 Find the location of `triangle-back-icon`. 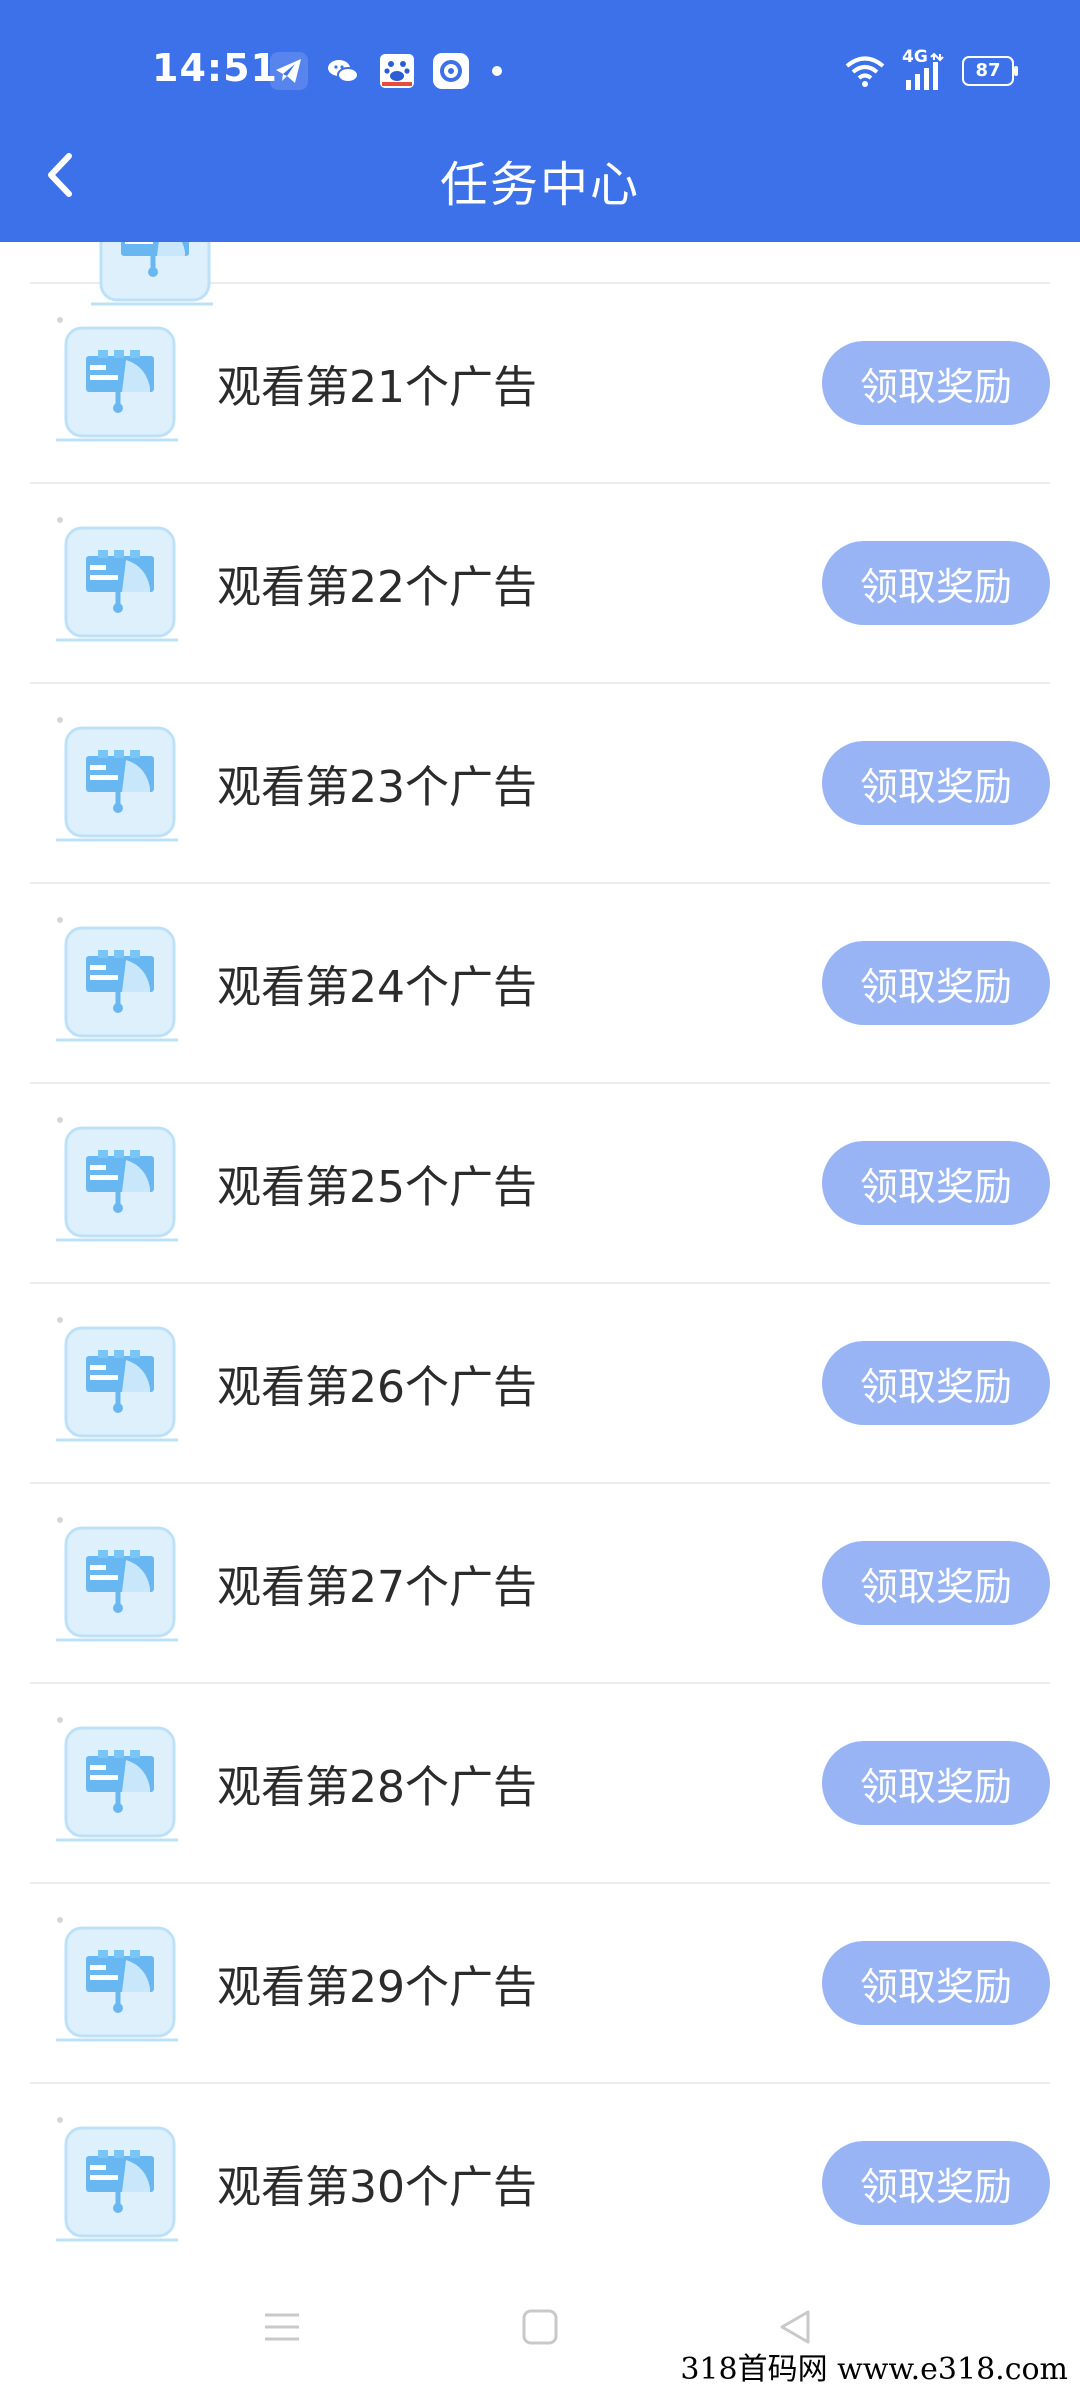

triangle-back-icon is located at coordinates (795, 2327).